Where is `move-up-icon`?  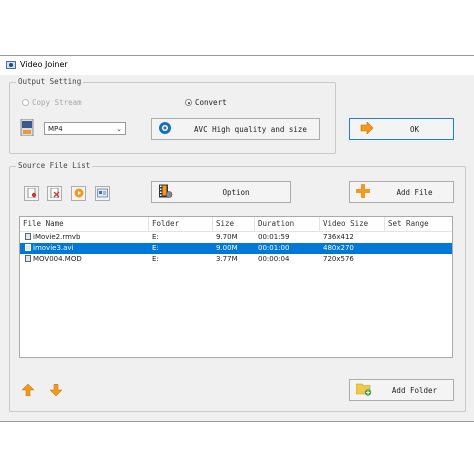
move-up-icon is located at coordinates (28, 390).